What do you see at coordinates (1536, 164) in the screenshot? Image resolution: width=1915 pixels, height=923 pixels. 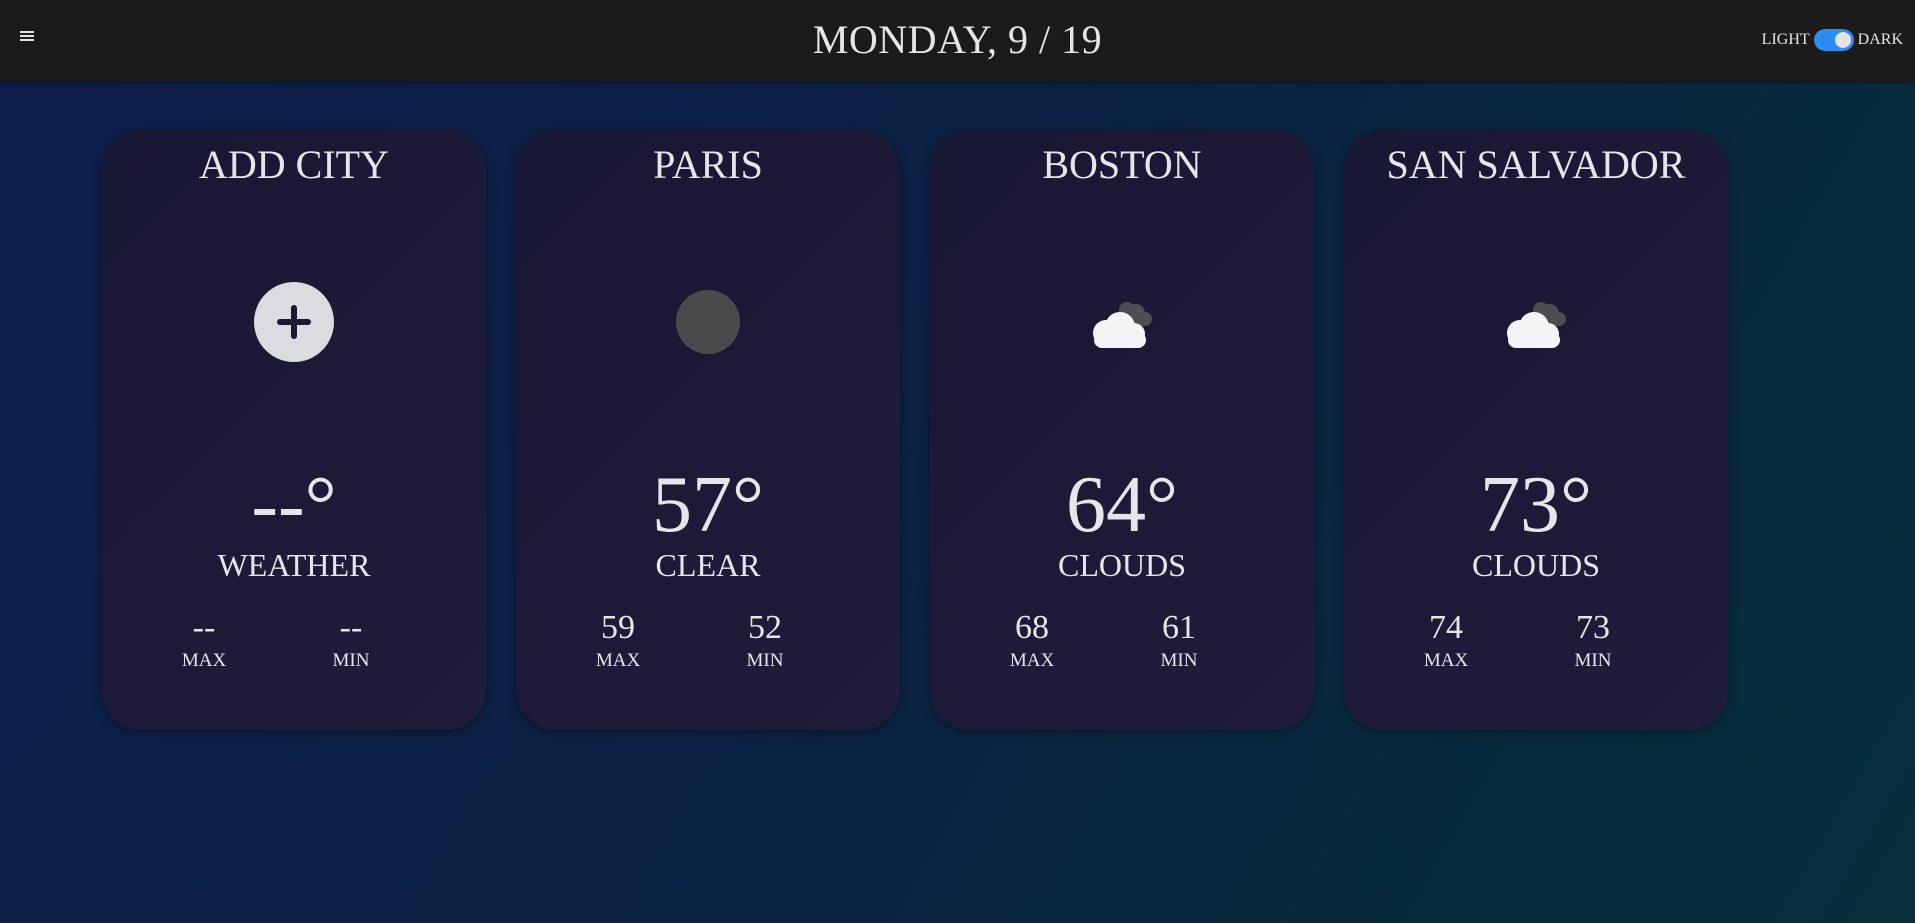 I see `card-city-name: SAN SALVADOR` at bounding box center [1536, 164].